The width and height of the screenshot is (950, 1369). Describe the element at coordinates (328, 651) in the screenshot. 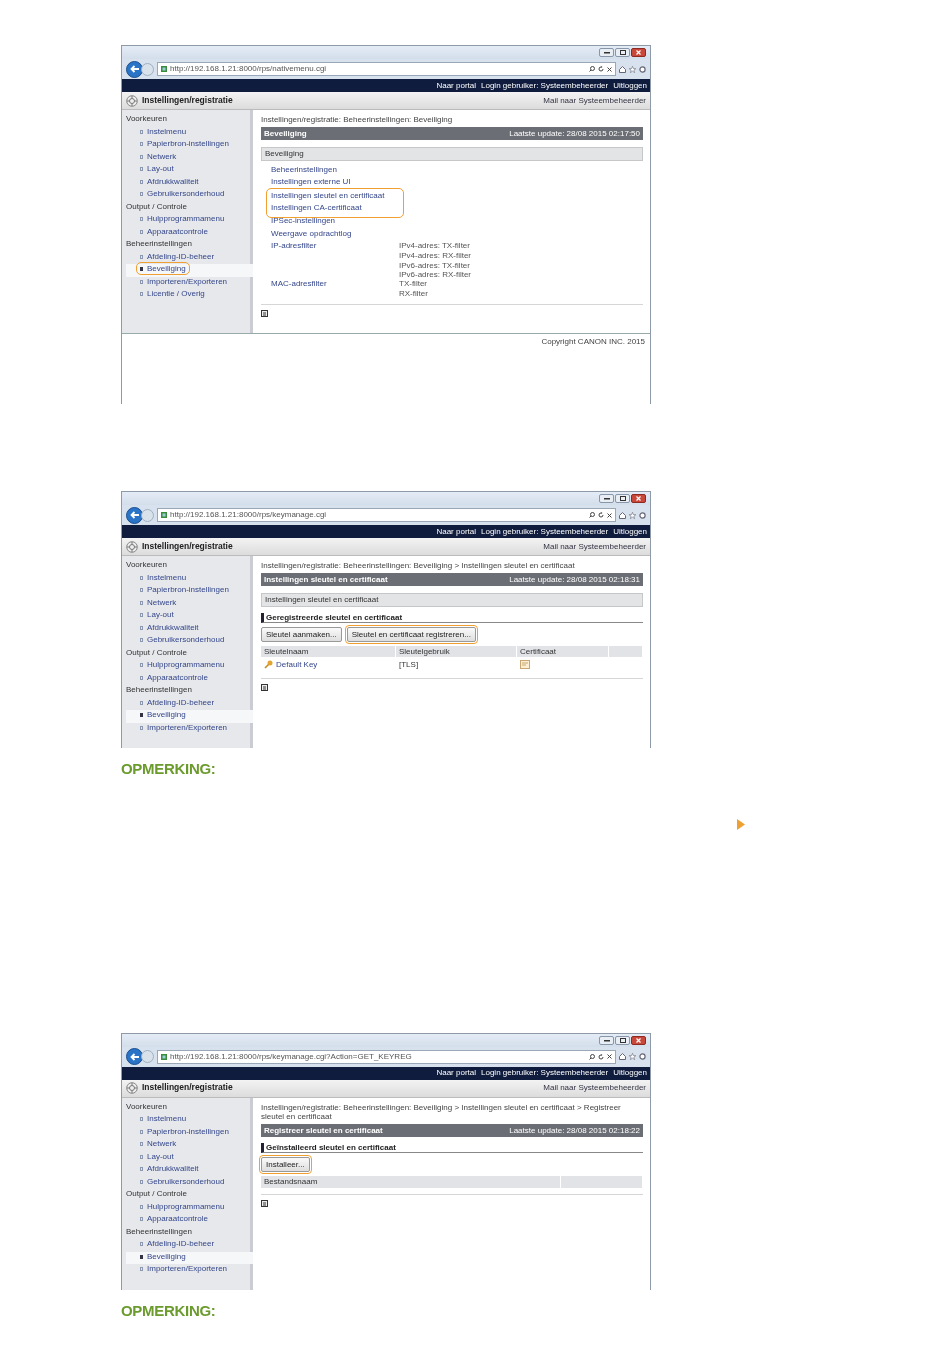

I see `column-header: Sleutelnaam` at that location.